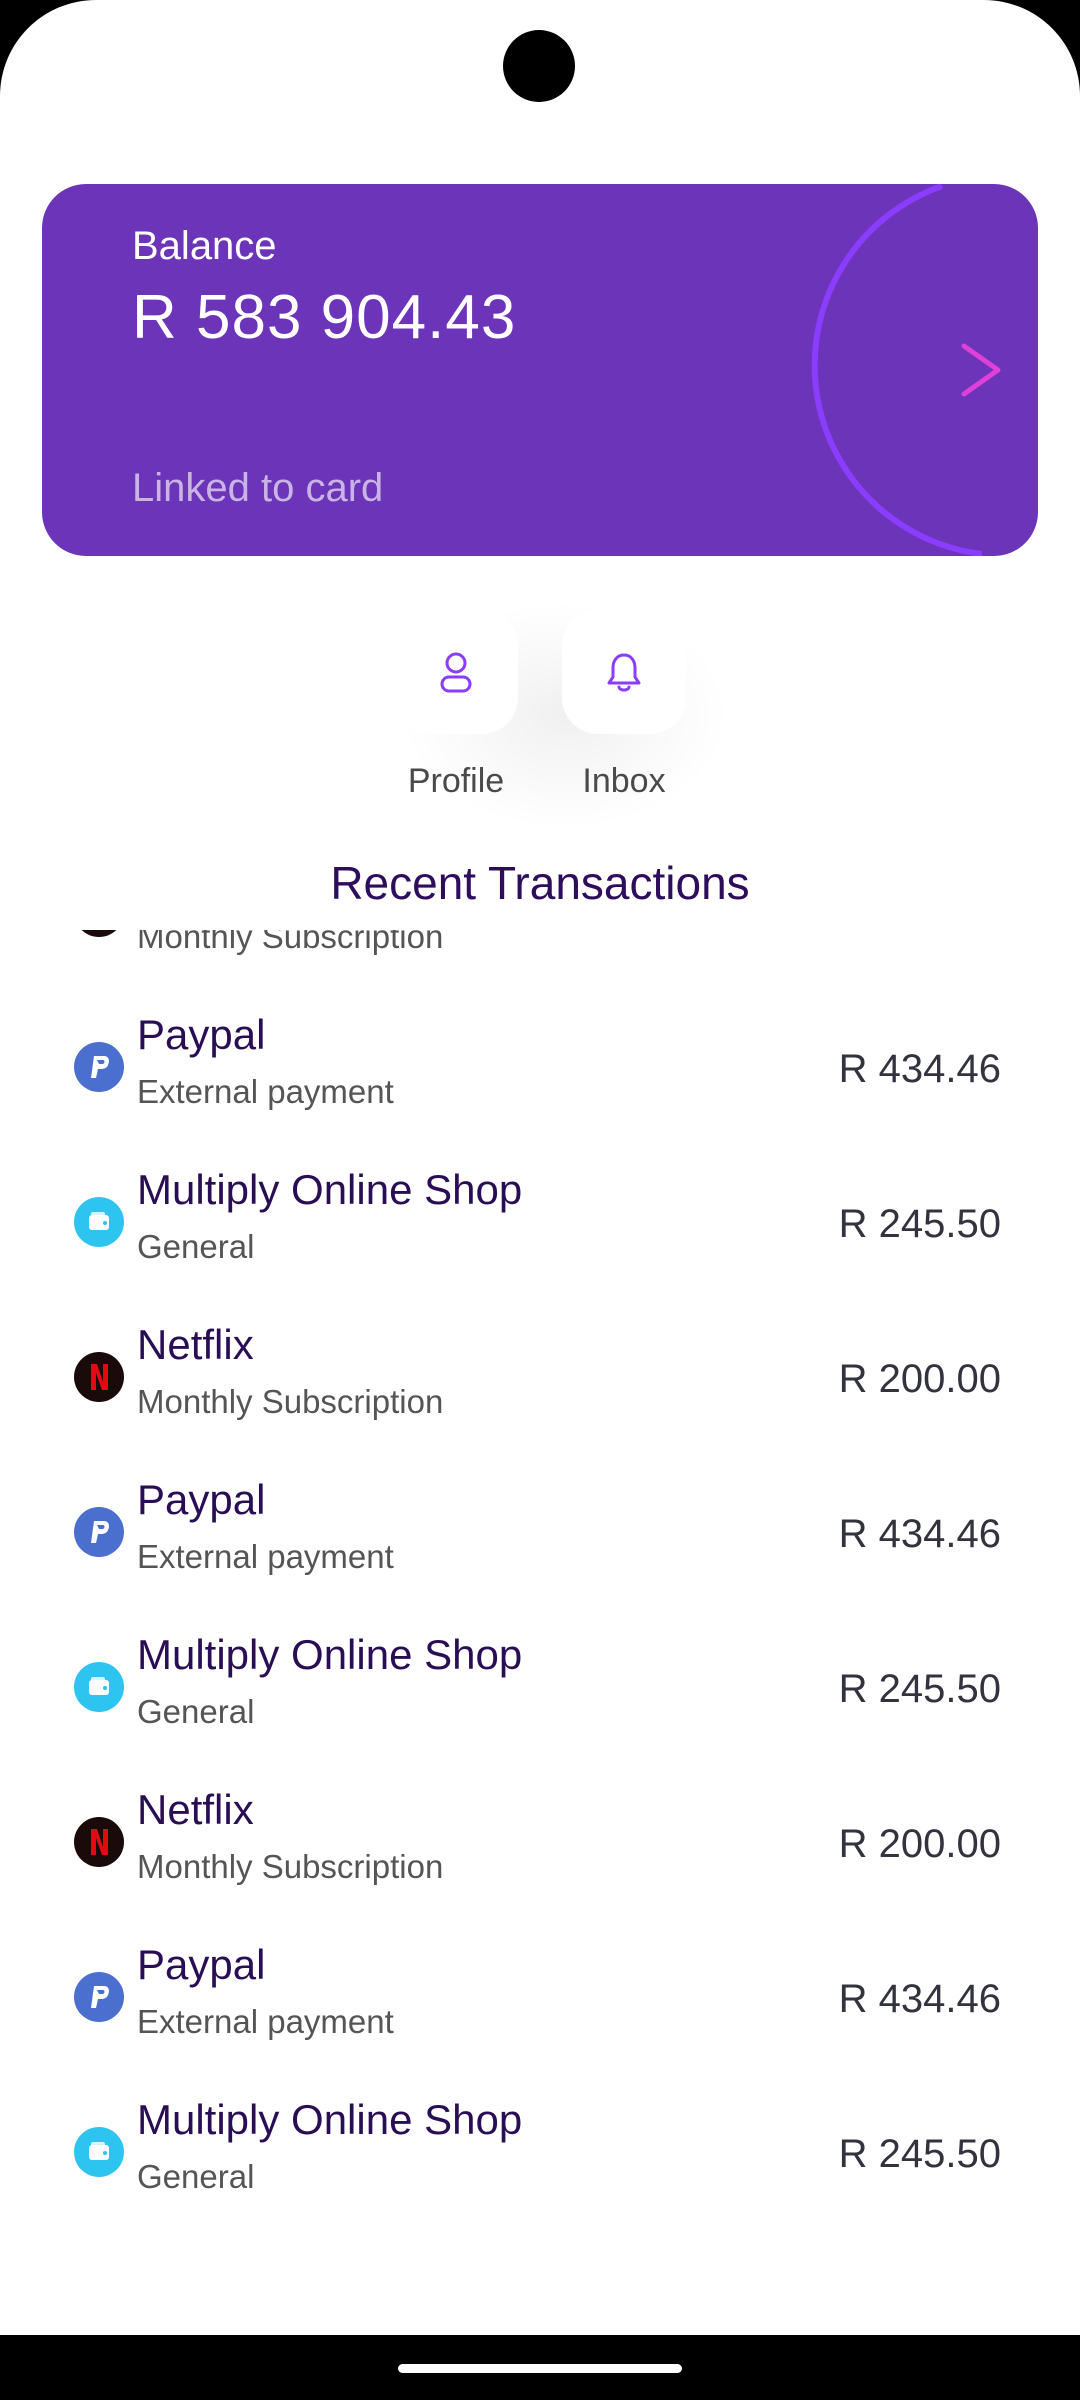  I want to click on profile-button: Profile, so click(456, 705).